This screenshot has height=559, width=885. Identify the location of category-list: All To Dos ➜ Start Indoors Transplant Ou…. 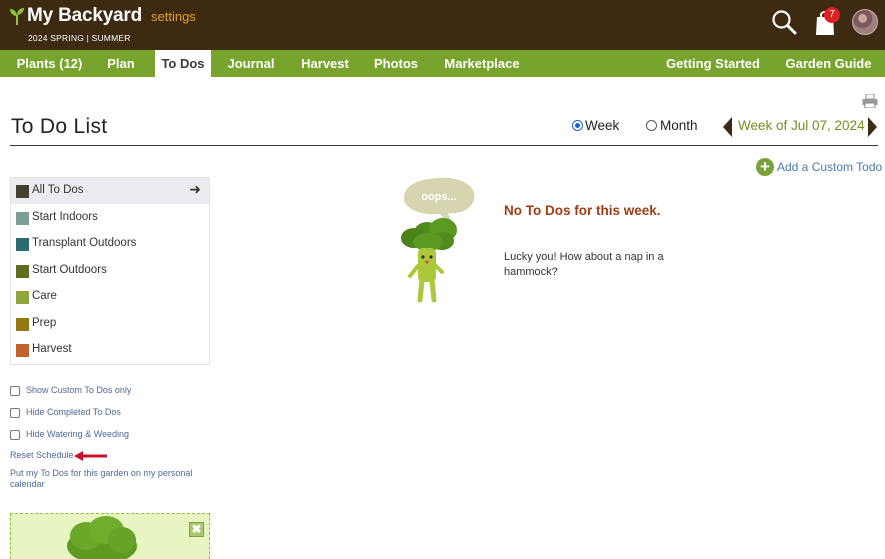
(110, 271).